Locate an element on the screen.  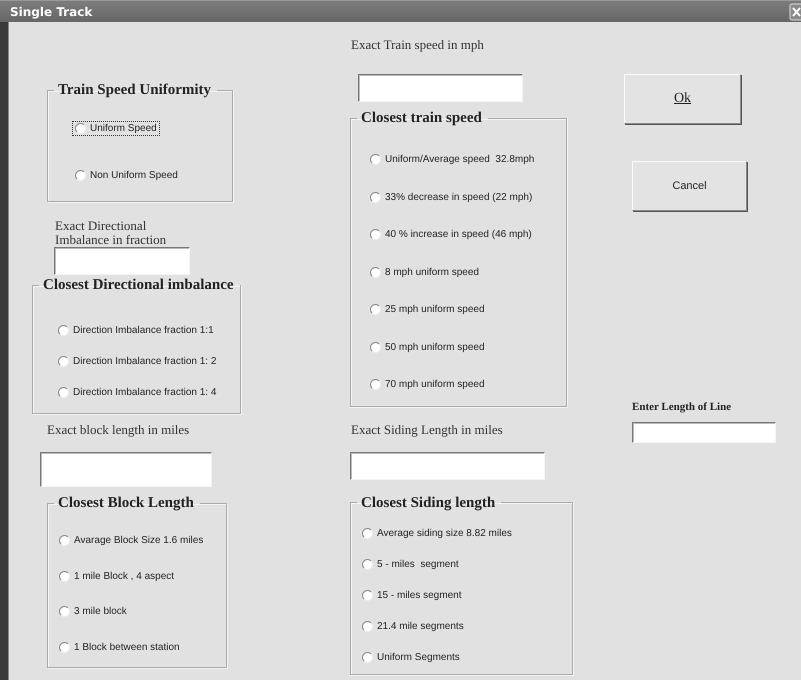
radio-option: 3 mile block is located at coordinates (93, 612).